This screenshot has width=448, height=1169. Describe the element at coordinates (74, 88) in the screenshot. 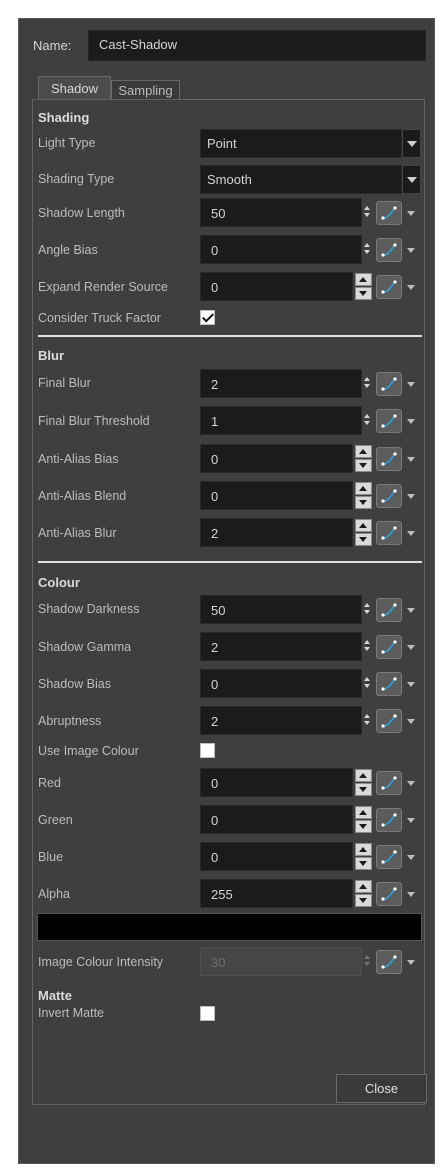

I see `tab-shadow: Shadow` at that location.